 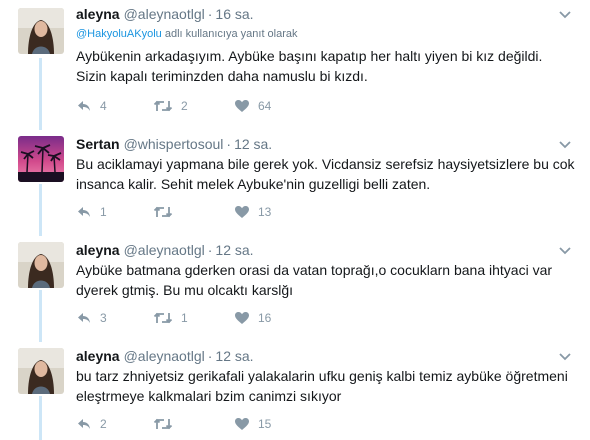 What do you see at coordinates (184, 106) in the screenshot?
I see `retweet-count: 2` at bounding box center [184, 106].